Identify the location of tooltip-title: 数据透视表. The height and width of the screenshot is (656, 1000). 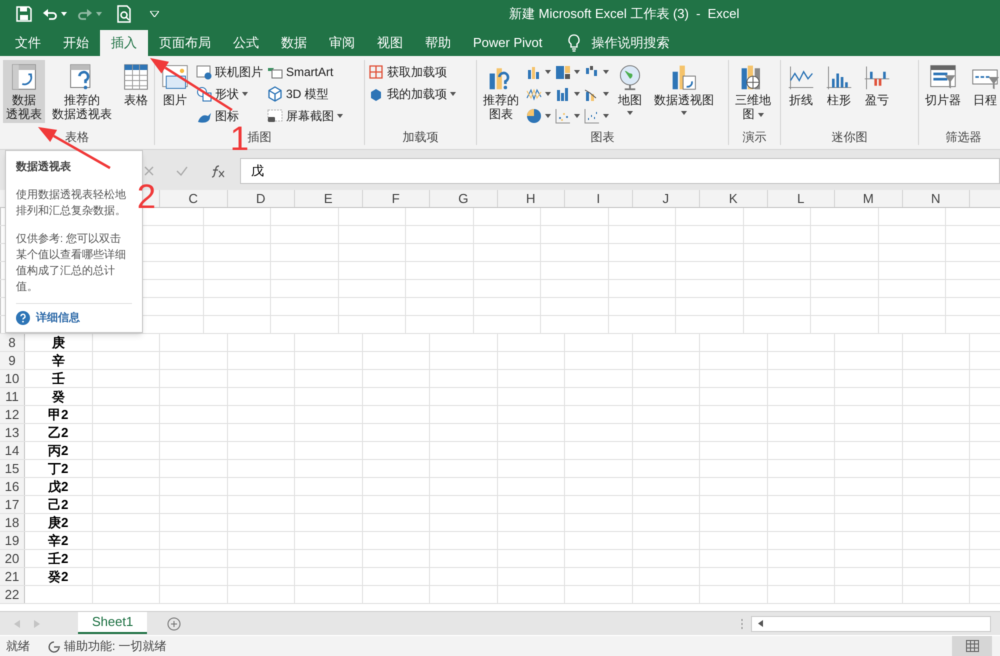
(44, 167).